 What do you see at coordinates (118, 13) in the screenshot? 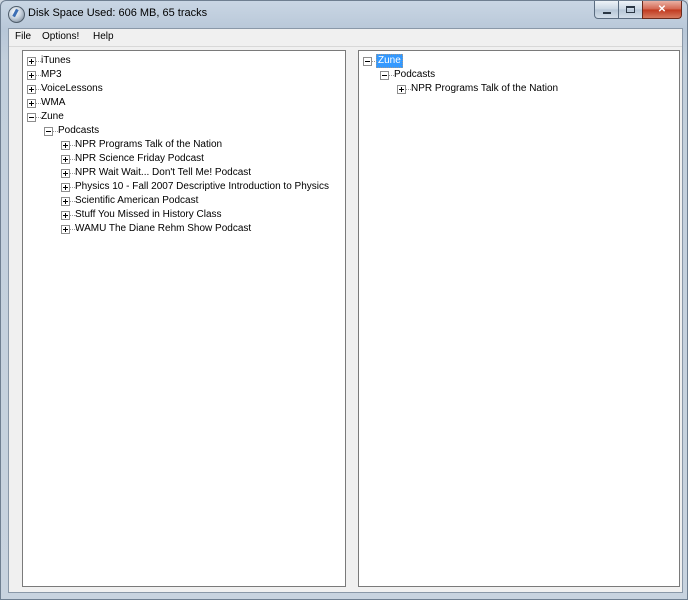
I see `window-title: Disk Space Used: 606 MB, 65 tracks` at bounding box center [118, 13].